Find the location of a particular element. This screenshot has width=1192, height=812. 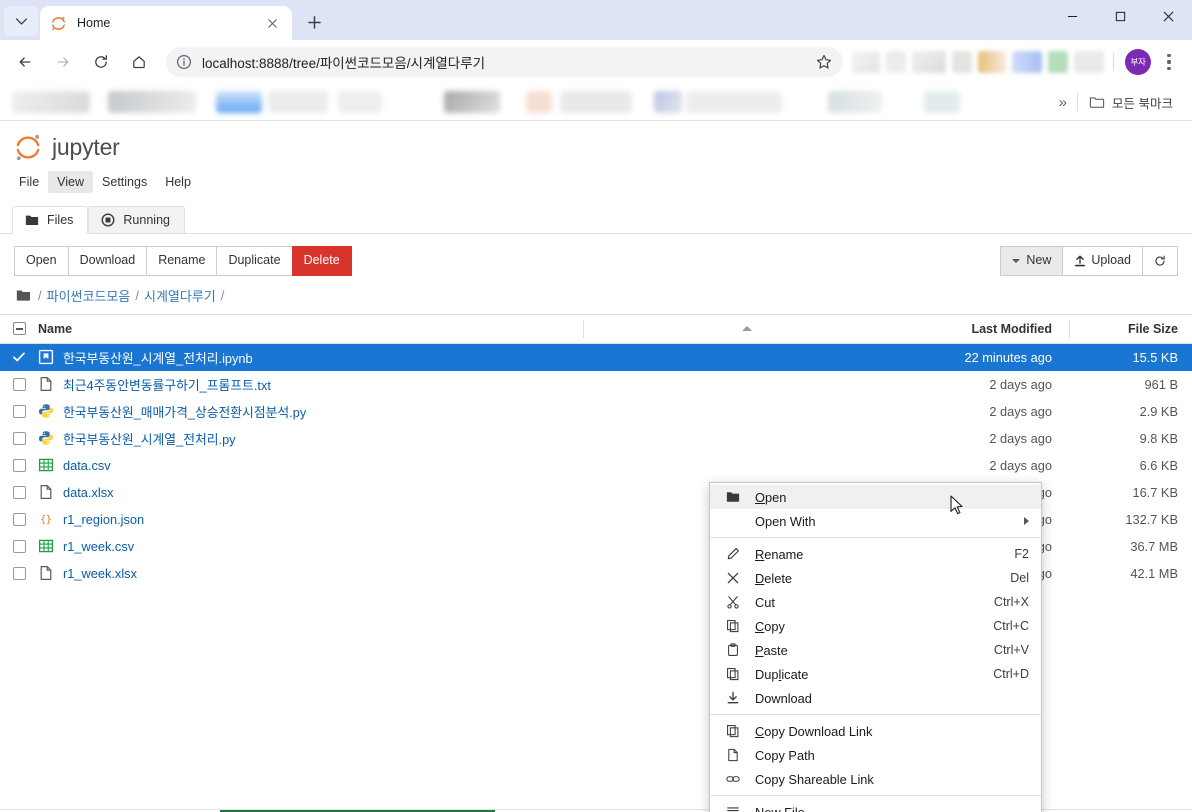

tab-search-button is located at coordinates (21, 21).